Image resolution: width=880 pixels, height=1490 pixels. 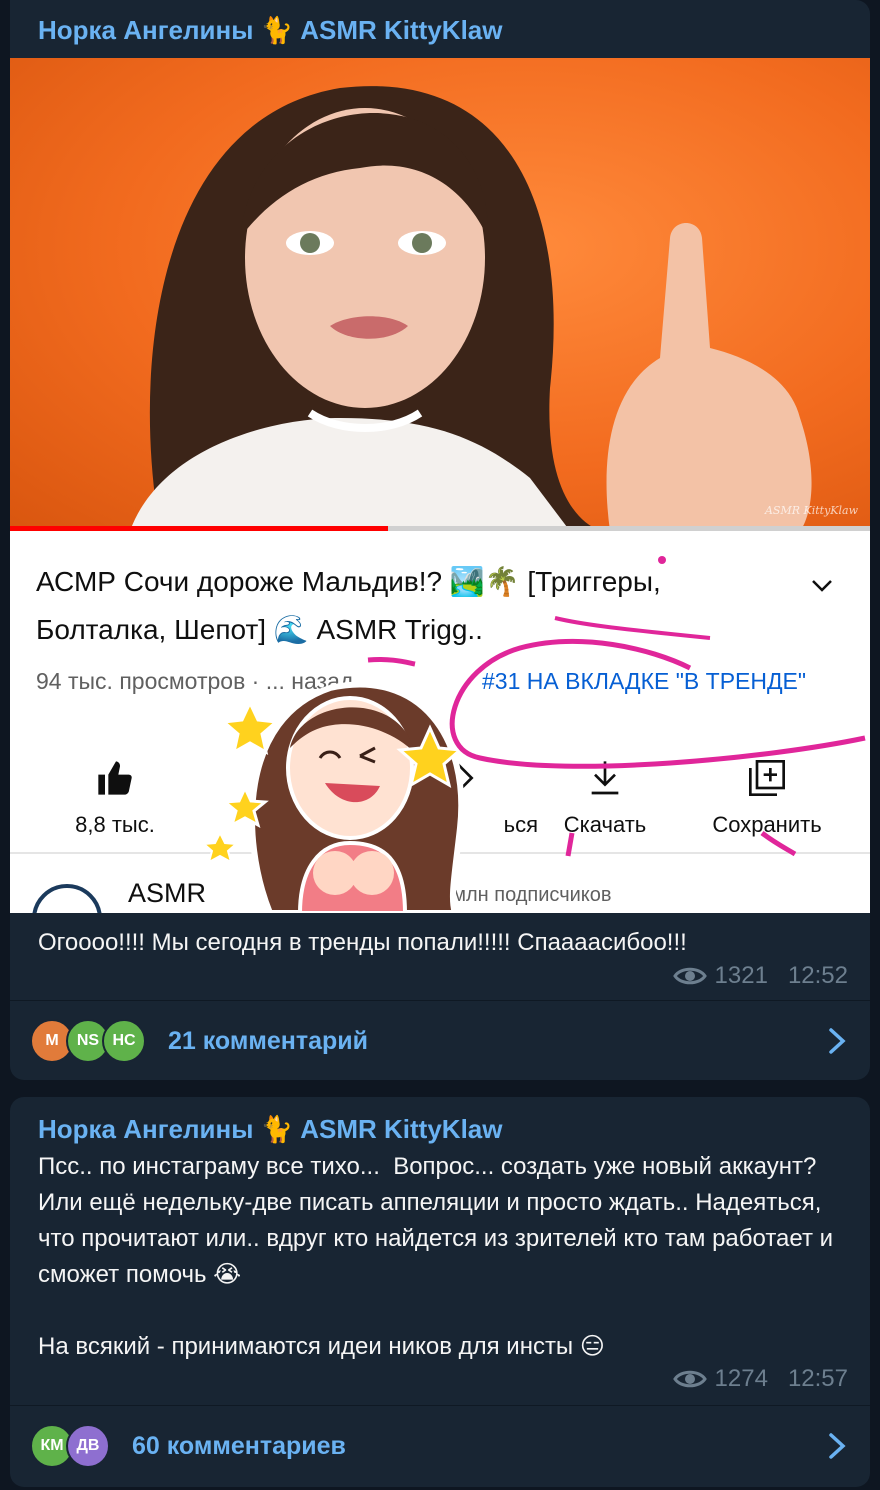 I want to click on download-icon, so click(x=605, y=778).